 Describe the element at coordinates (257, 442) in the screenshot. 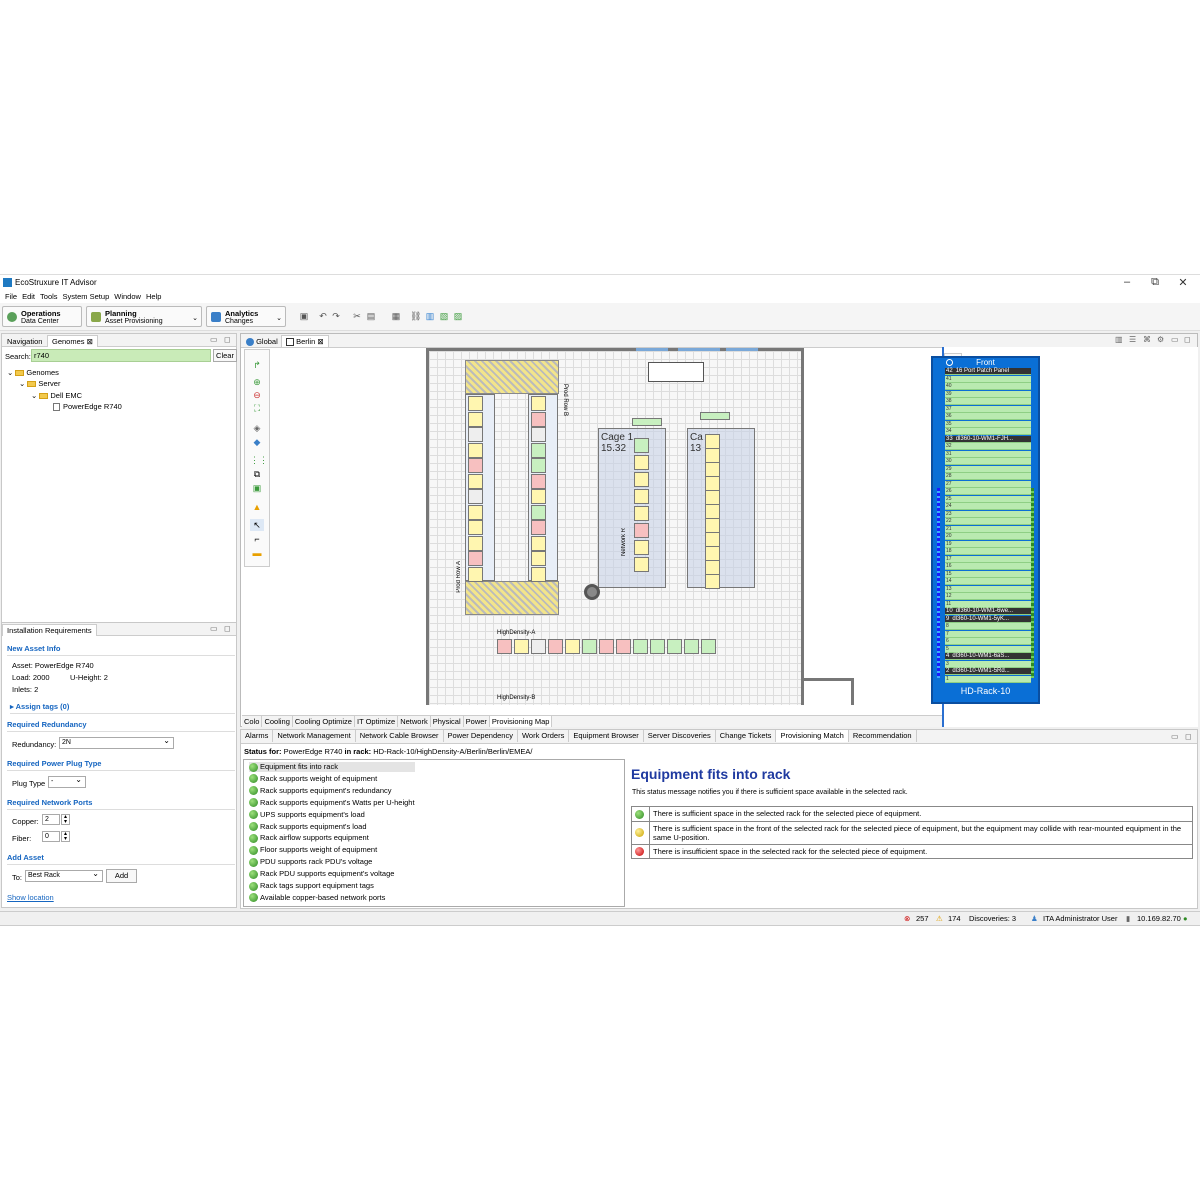

I see `view-icon: ◆` at that location.